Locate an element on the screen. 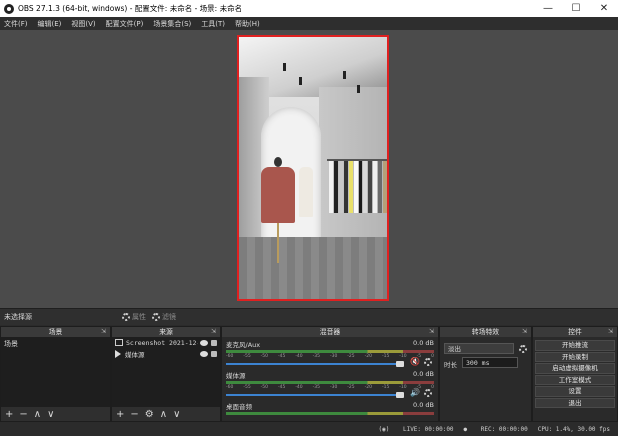 The height and width of the screenshot is (436, 618). source-item: Screenshot 2021-12- is located at coordinates (166, 342).